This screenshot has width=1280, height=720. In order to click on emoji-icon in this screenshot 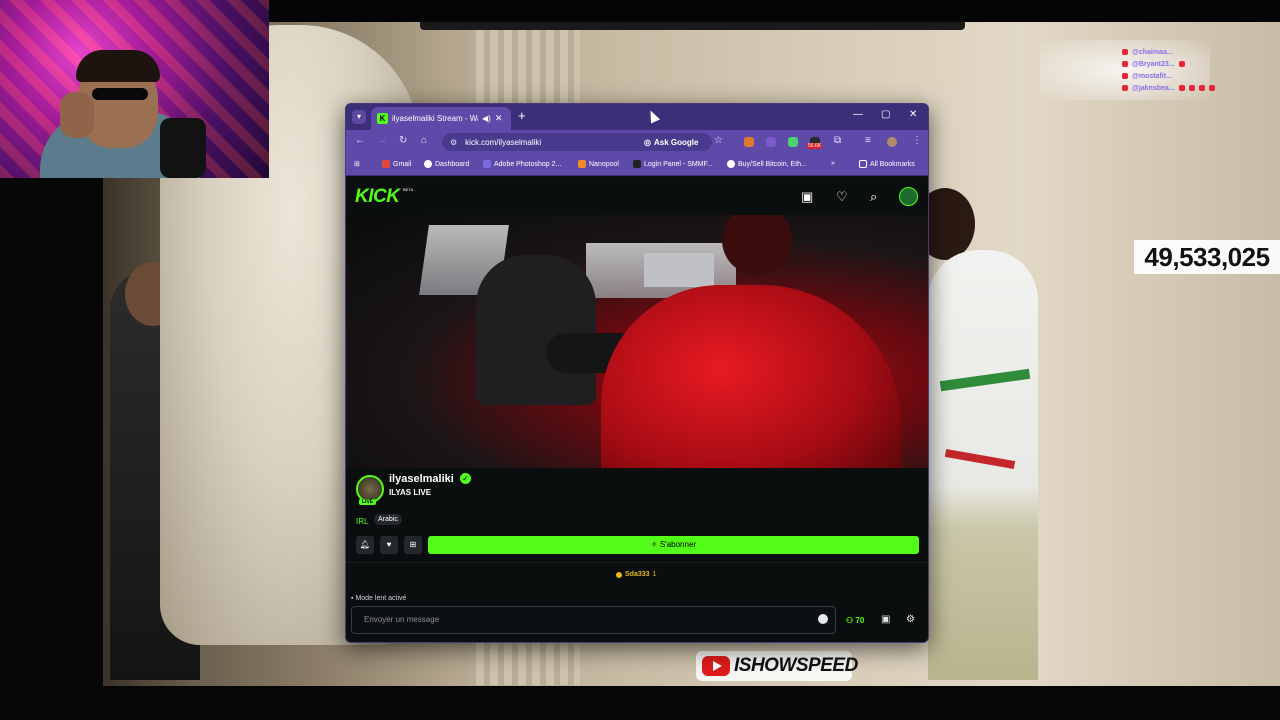, I will do `click(823, 619)`.